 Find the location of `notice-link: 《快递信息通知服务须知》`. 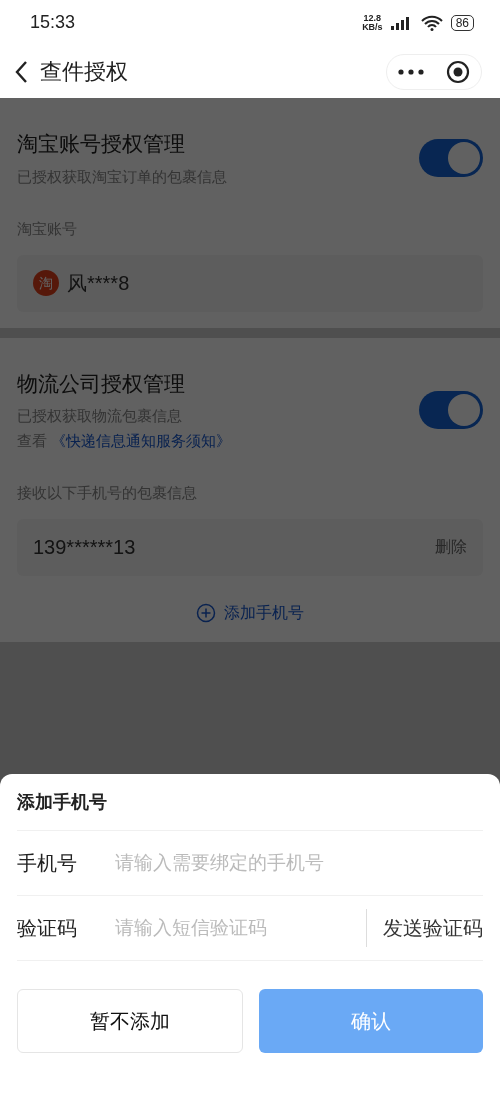

notice-link: 《快递信息通知服务须知》 is located at coordinates (141, 440).